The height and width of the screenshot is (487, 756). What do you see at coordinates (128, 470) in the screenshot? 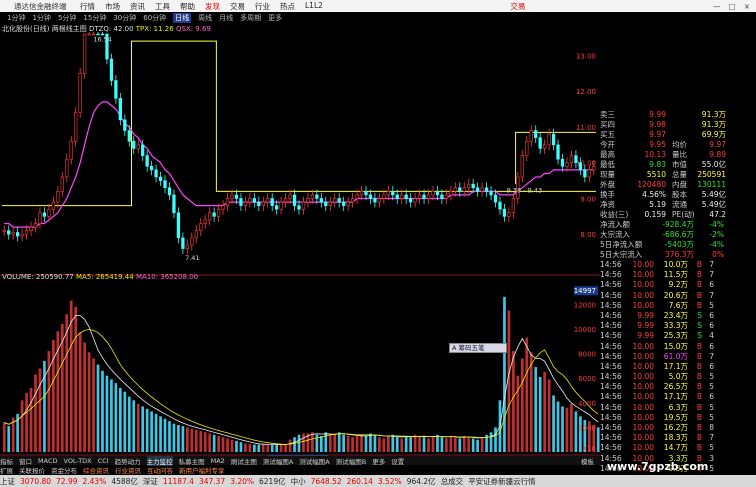
I see `tab-extension: 行业资讯` at bounding box center [128, 470].